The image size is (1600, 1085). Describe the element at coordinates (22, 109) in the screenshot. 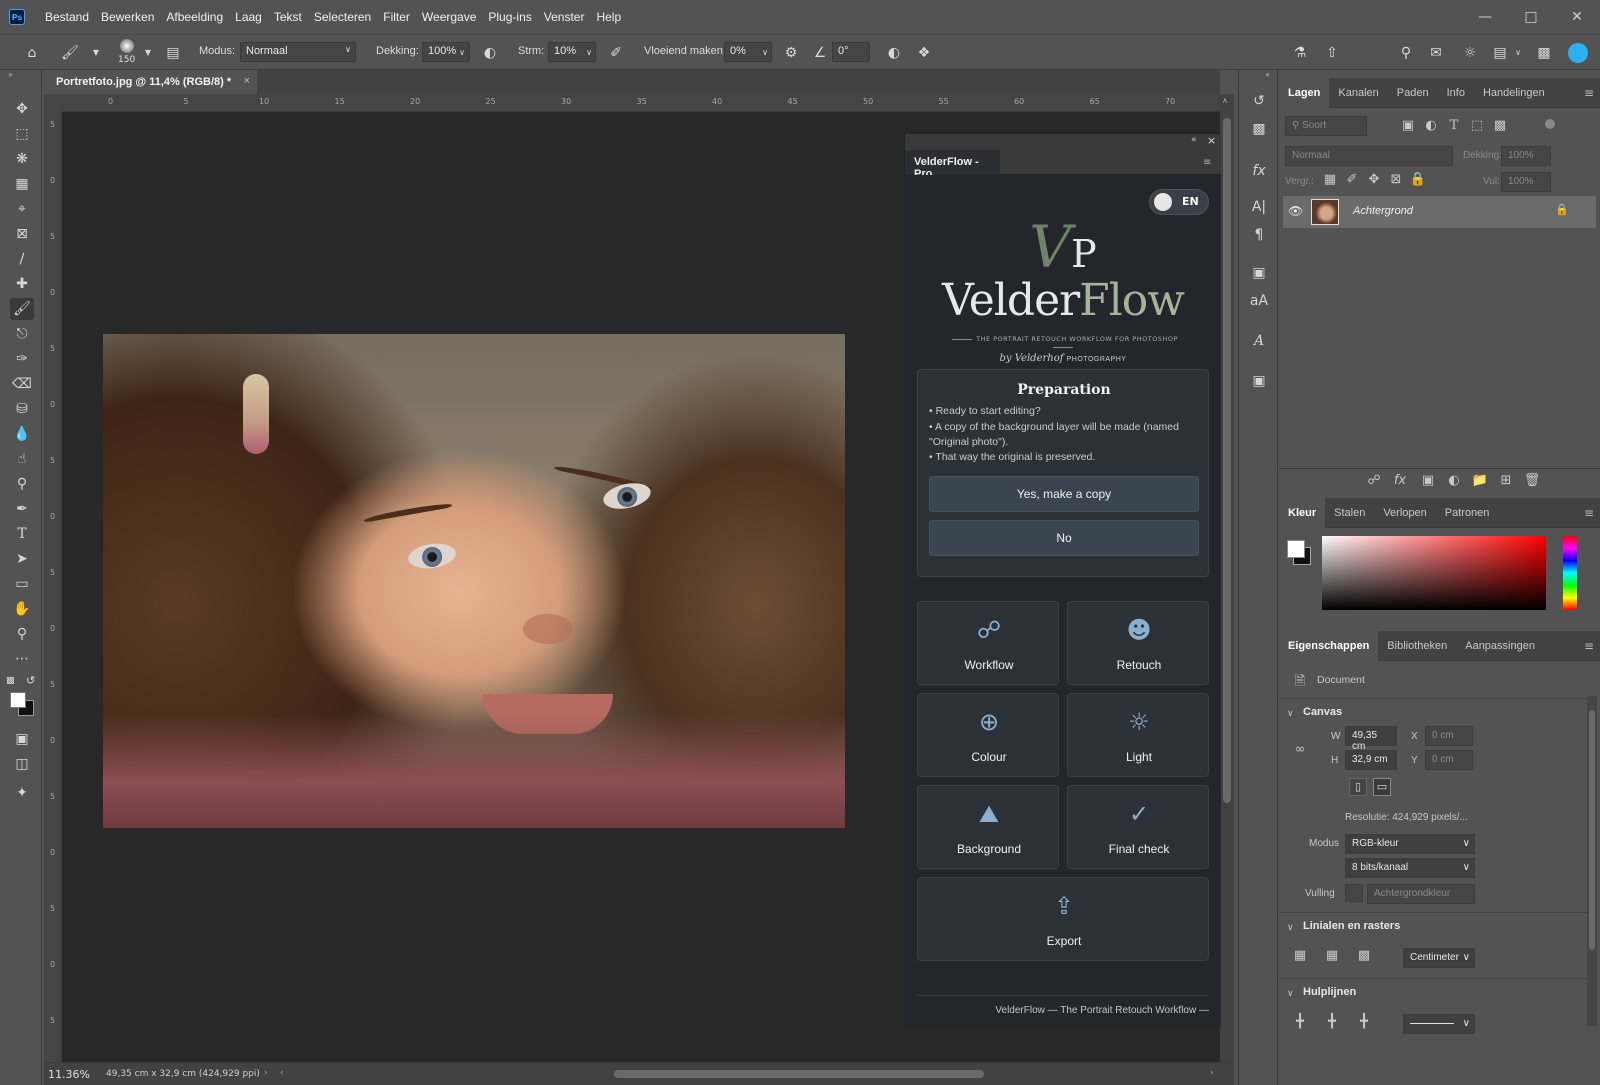

I see `move-tool-icon: ✥` at that location.